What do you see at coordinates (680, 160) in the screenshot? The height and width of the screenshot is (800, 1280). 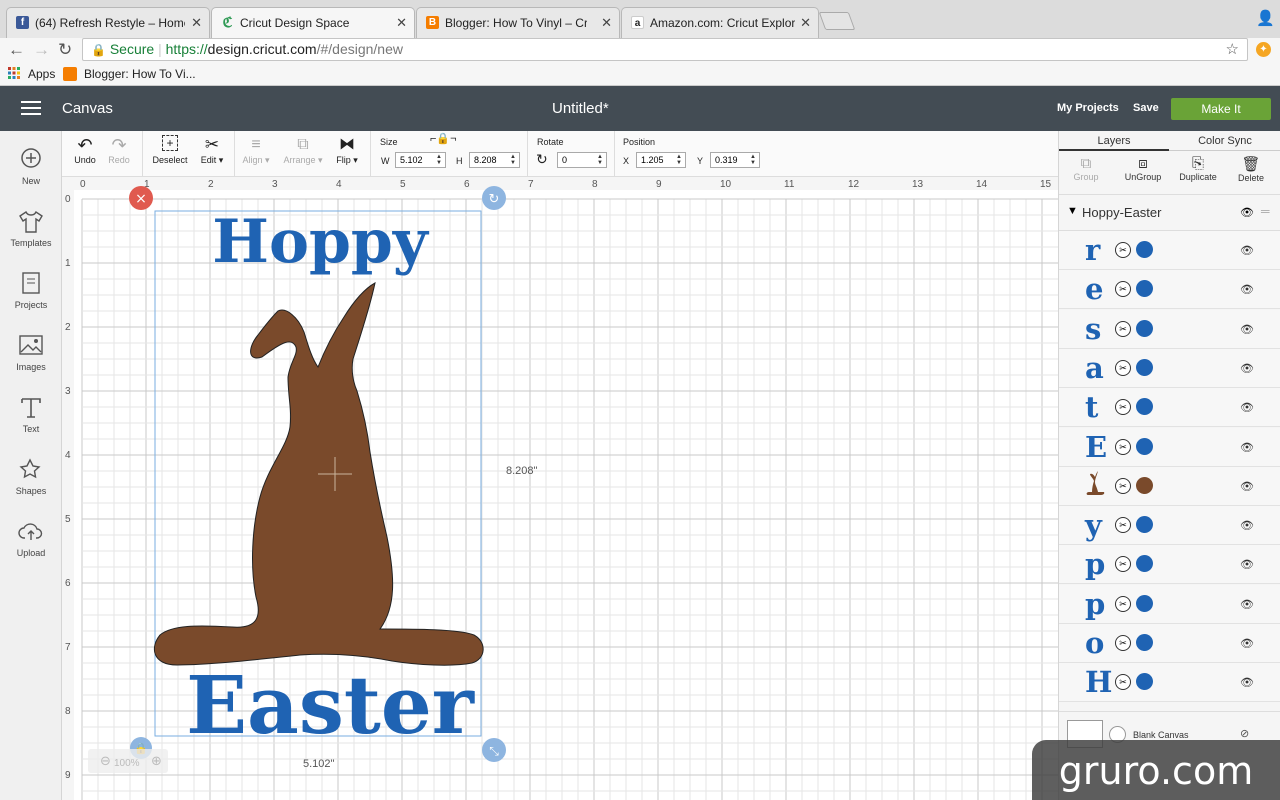 I see `x-stepper-icon: ▲ ▼` at bounding box center [680, 160].